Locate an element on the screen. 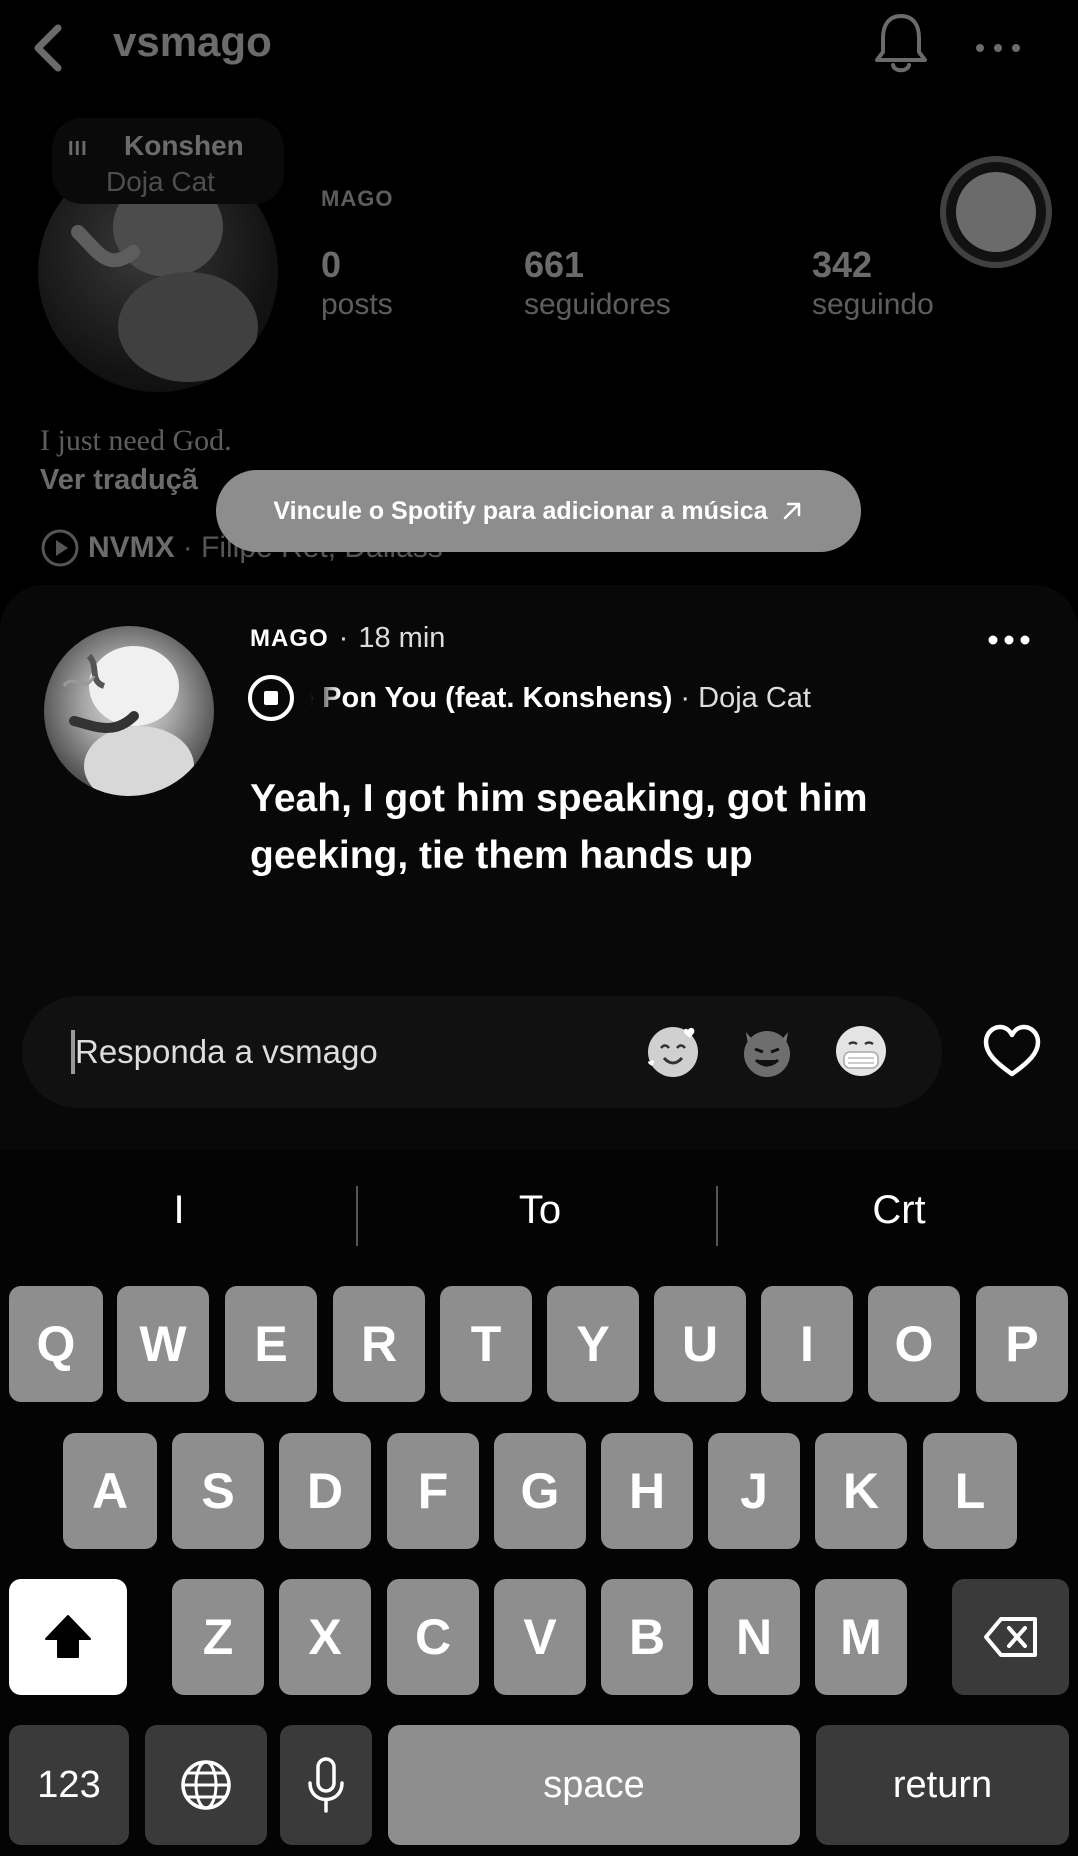 This screenshot has height=1856, width=1078. profile-music-title: NVMX is located at coordinates (131, 547).